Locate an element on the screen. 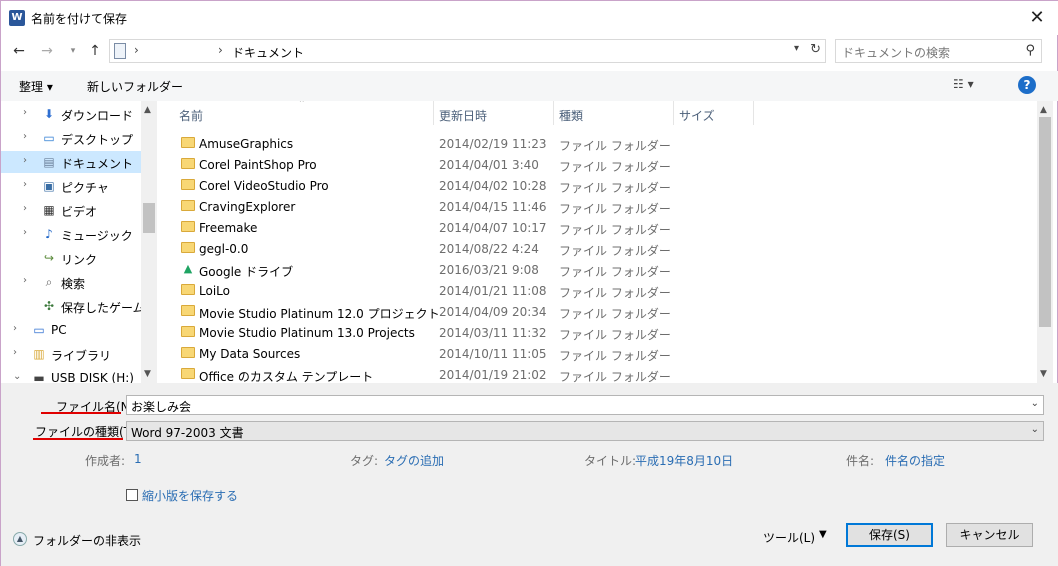 This screenshot has height=566, width=1058. organize-menu: 整理 ▾ is located at coordinates (36, 86).